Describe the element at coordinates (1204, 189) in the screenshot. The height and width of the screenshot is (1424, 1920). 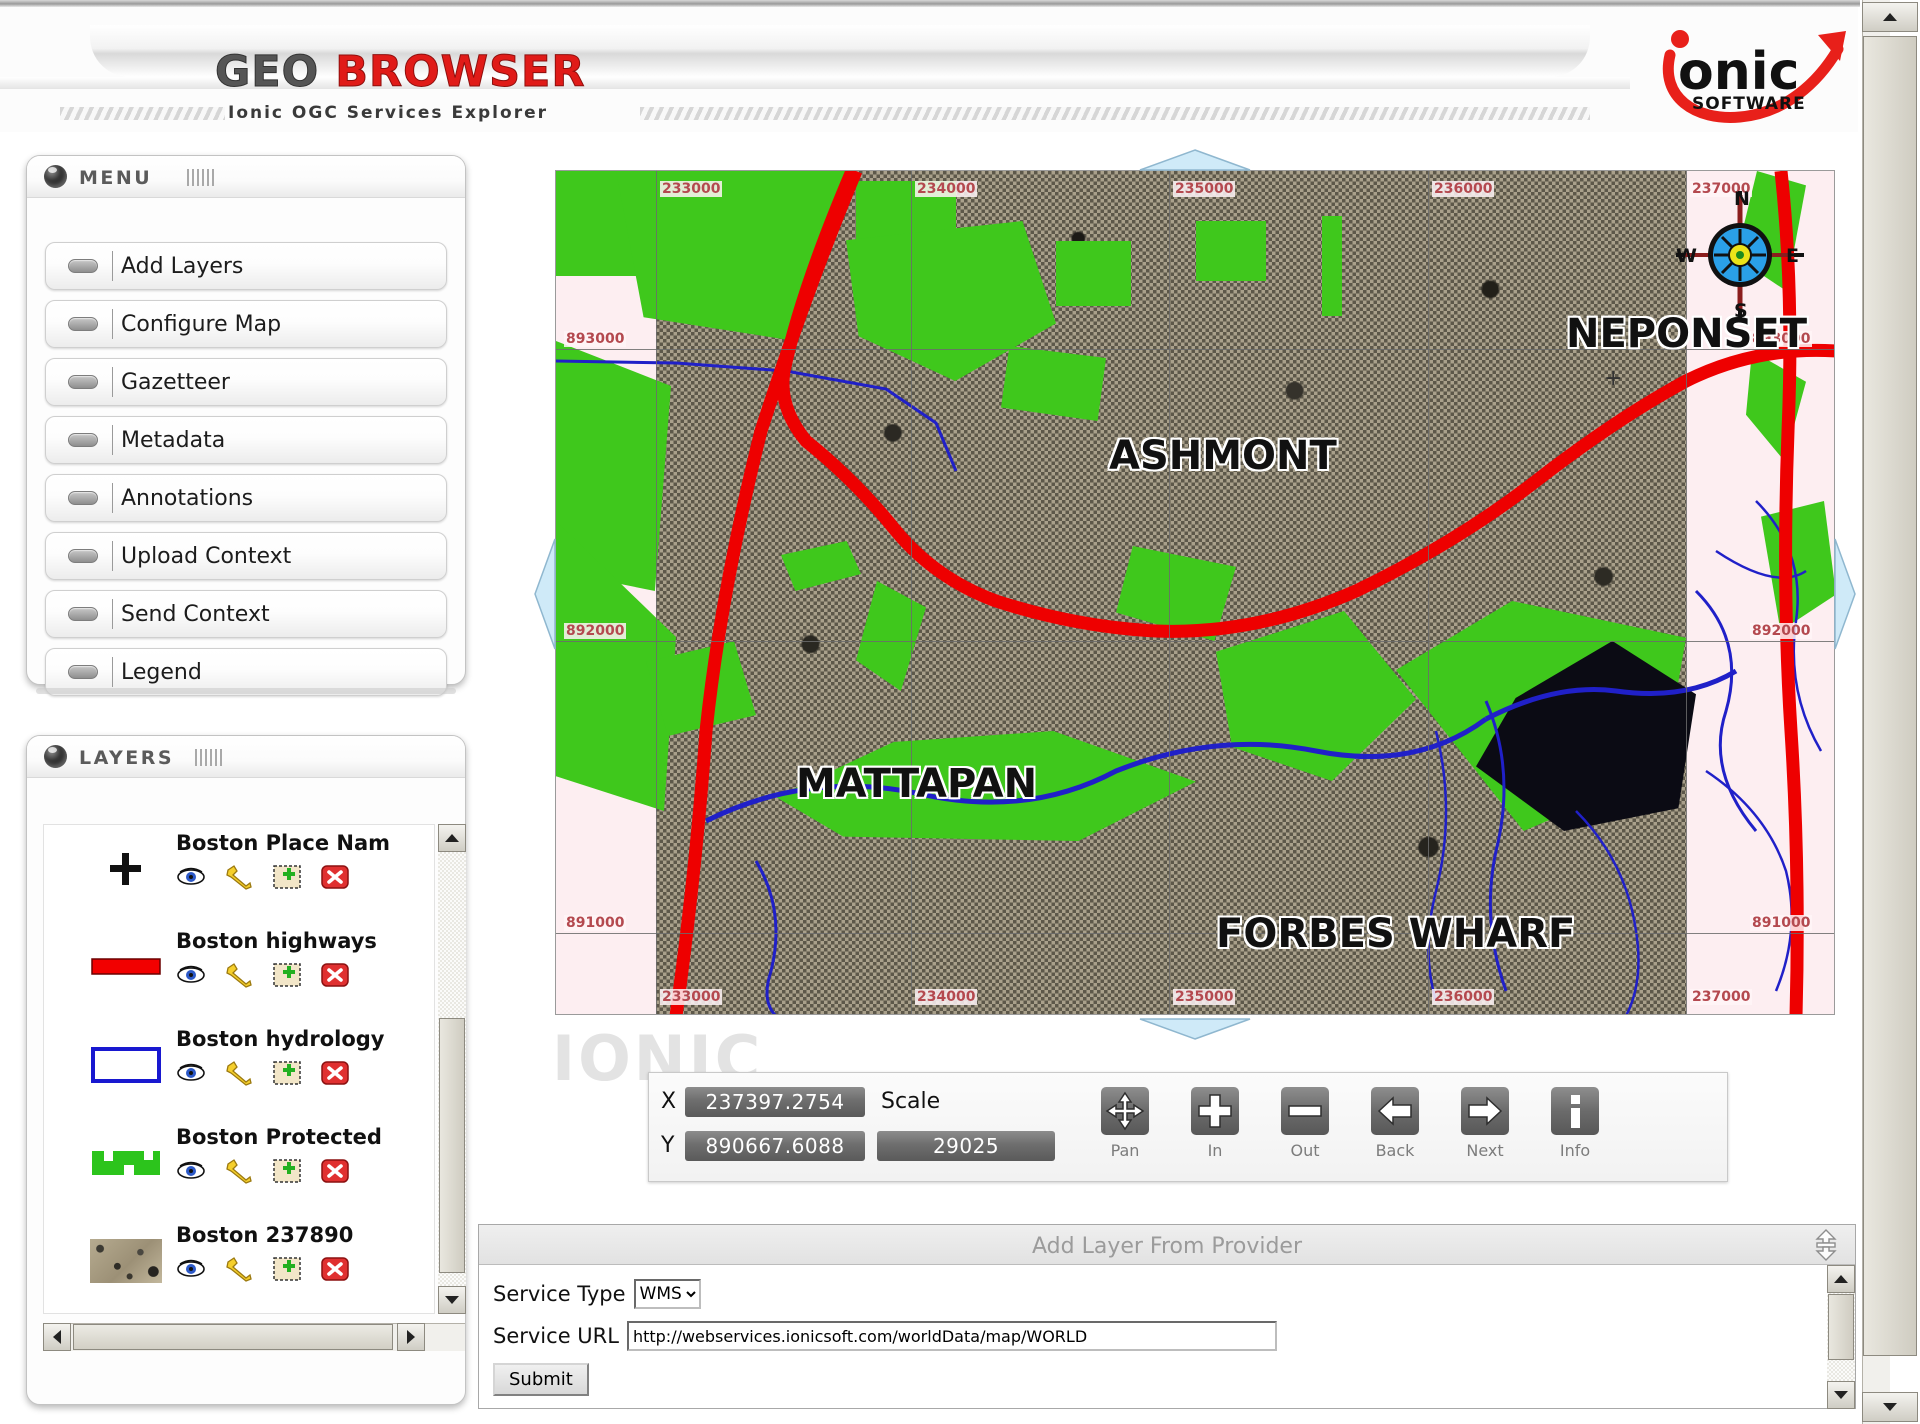
I see `map-grid-label-x: 235000` at that location.